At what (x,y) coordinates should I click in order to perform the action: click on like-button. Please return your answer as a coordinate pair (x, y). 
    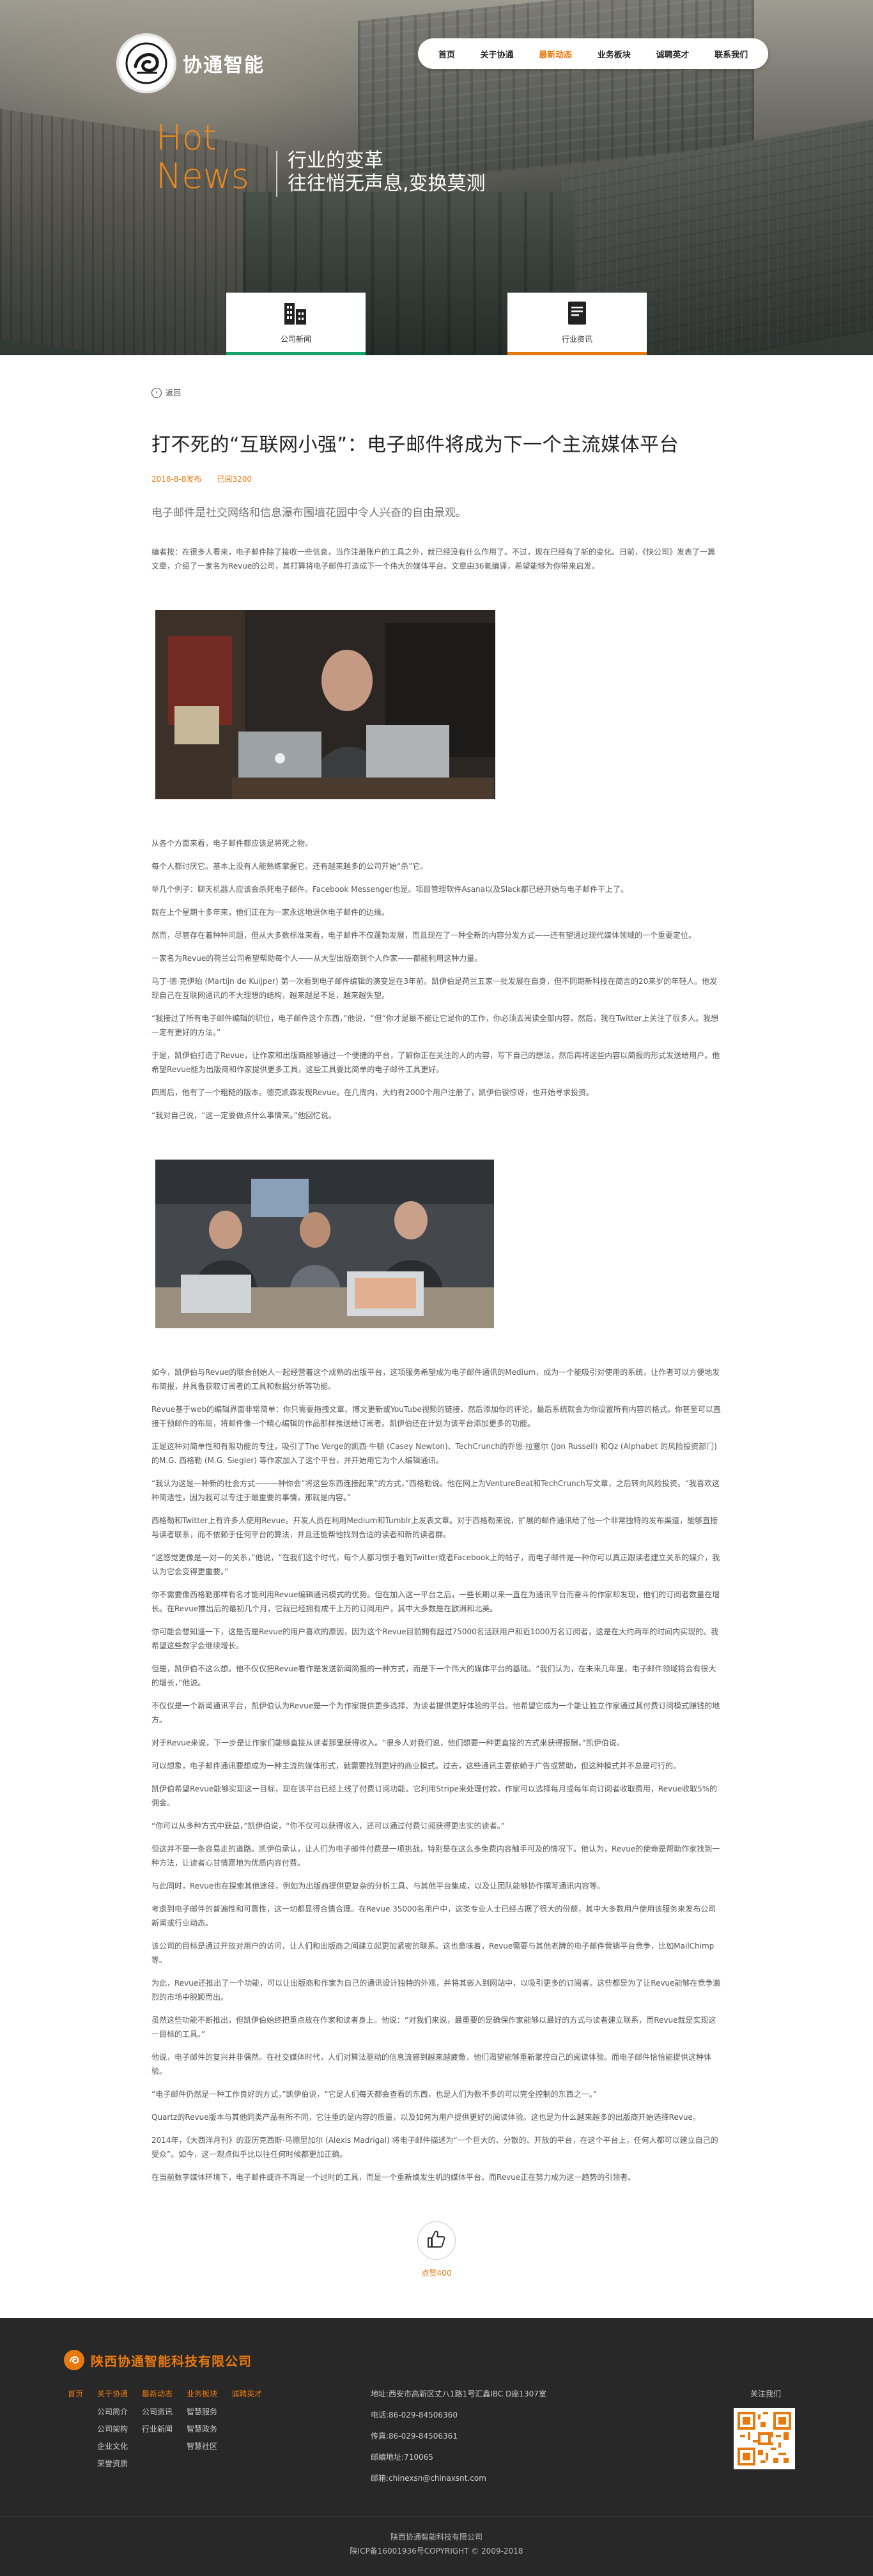
    Looking at the image, I should click on (436, 2240).